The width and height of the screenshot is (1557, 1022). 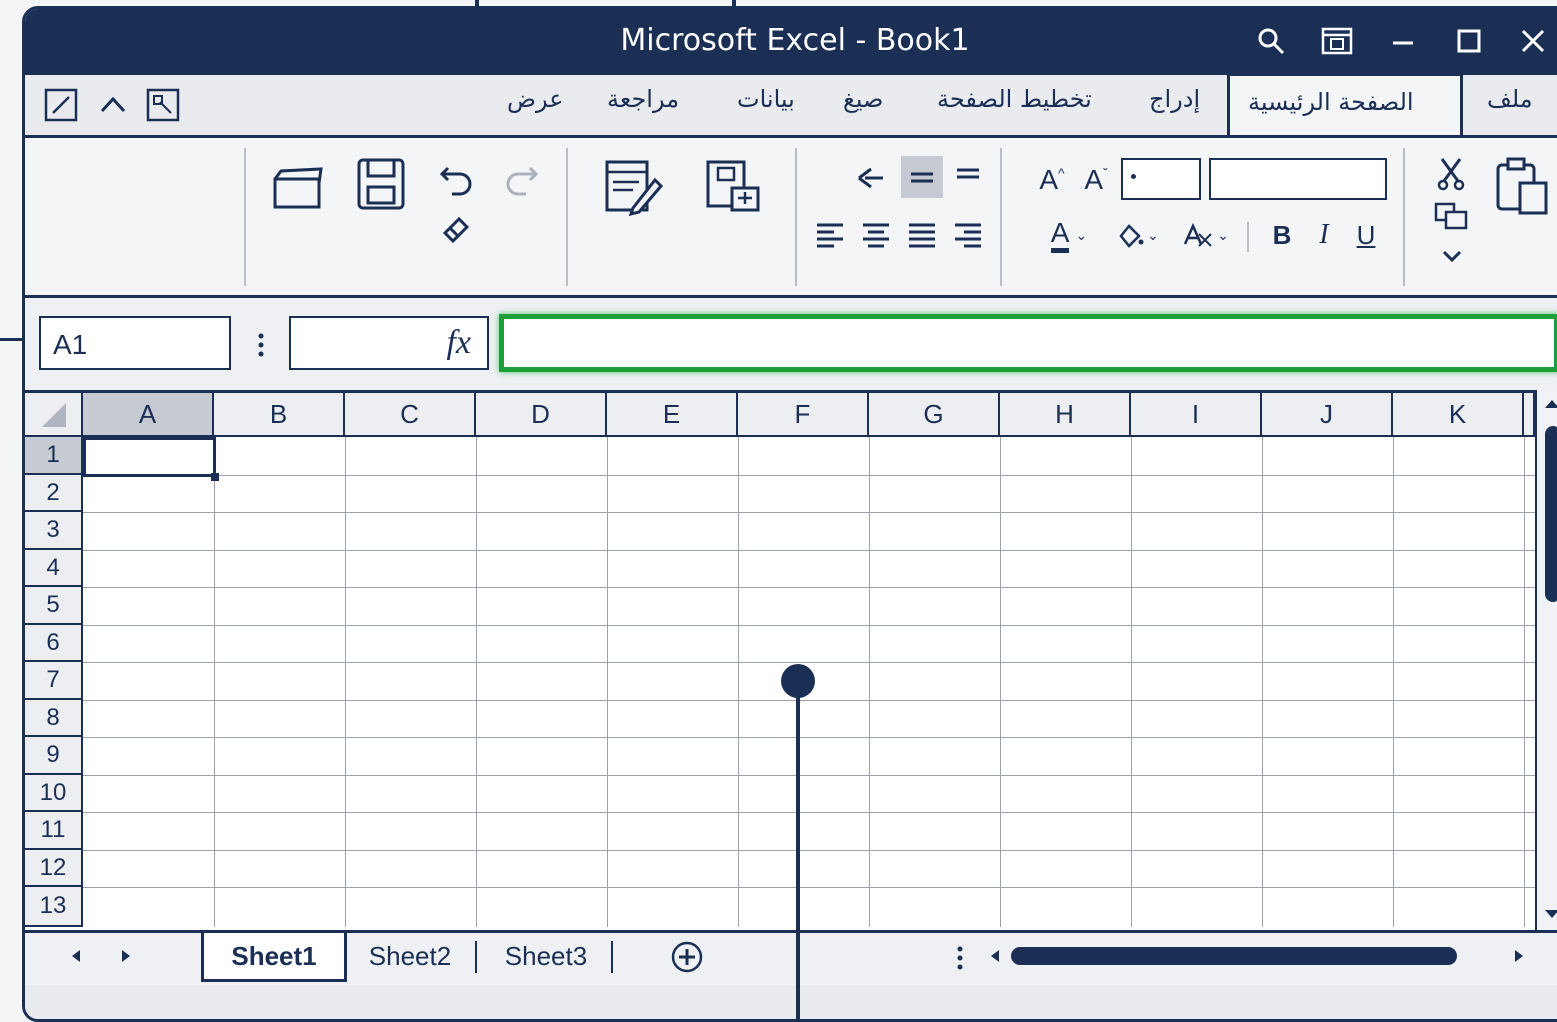 I want to click on formula-input, so click(x=1028, y=343).